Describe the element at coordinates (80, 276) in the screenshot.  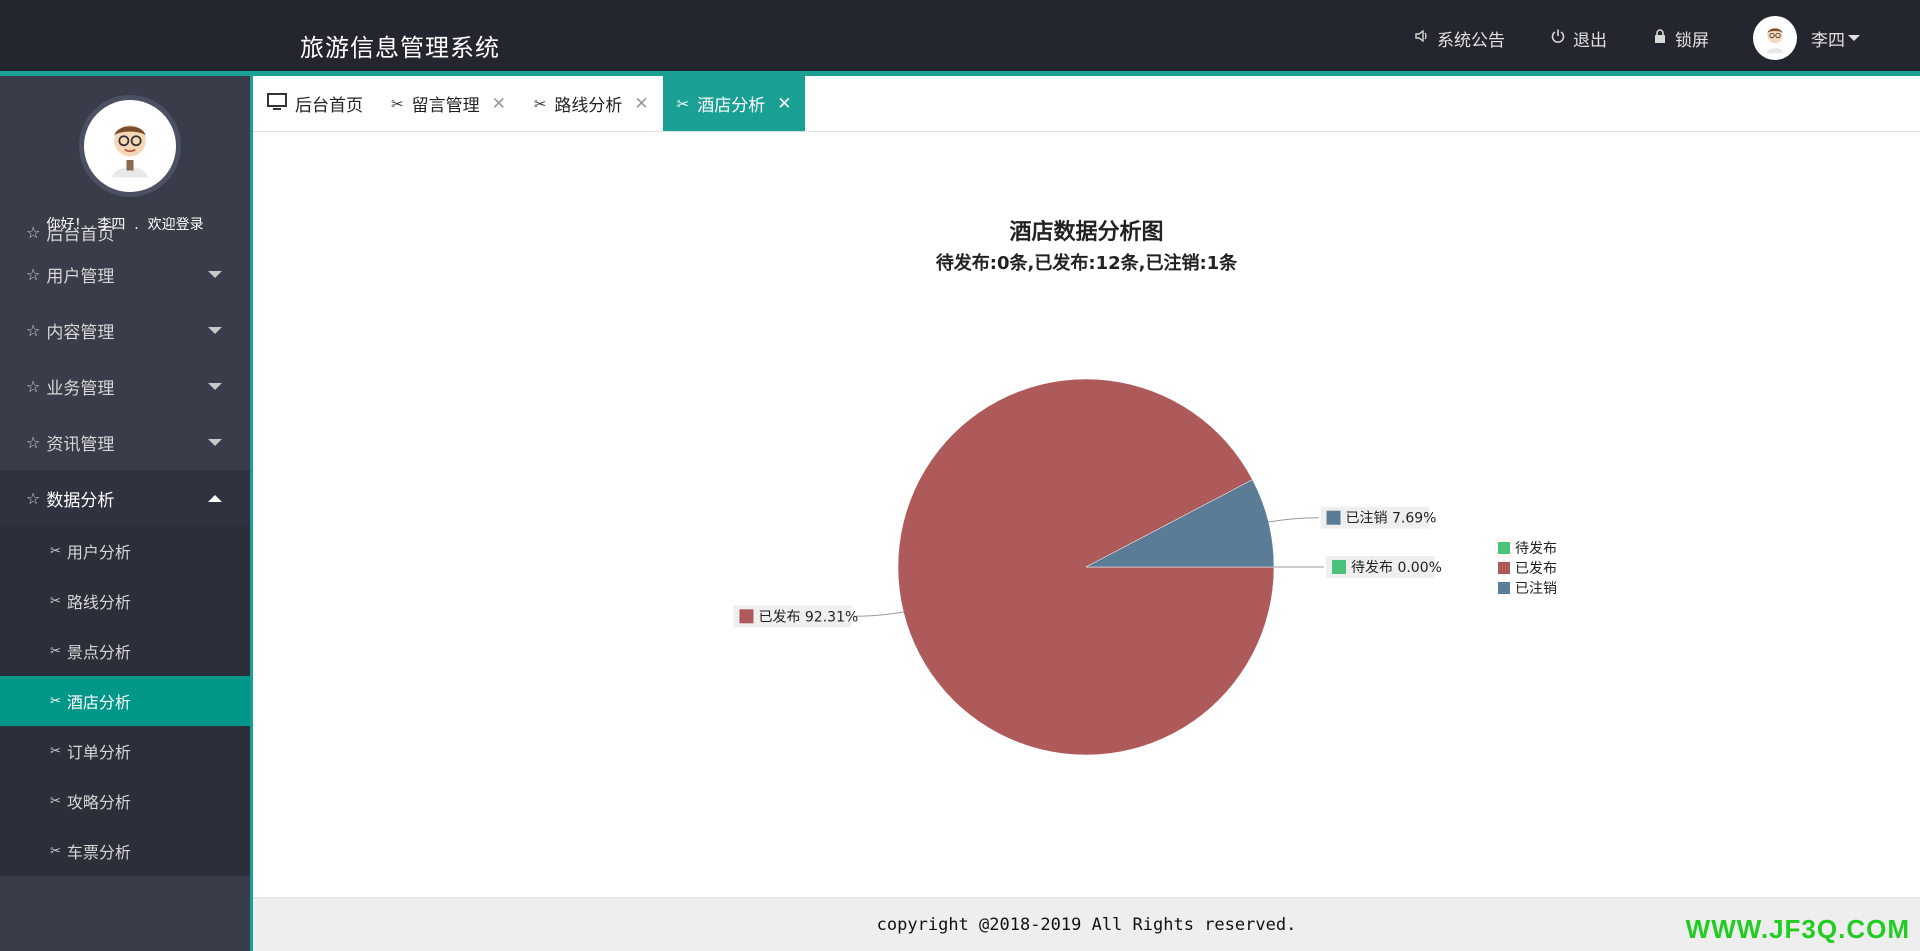
I see `sidebar-item-label: 用户管理` at that location.